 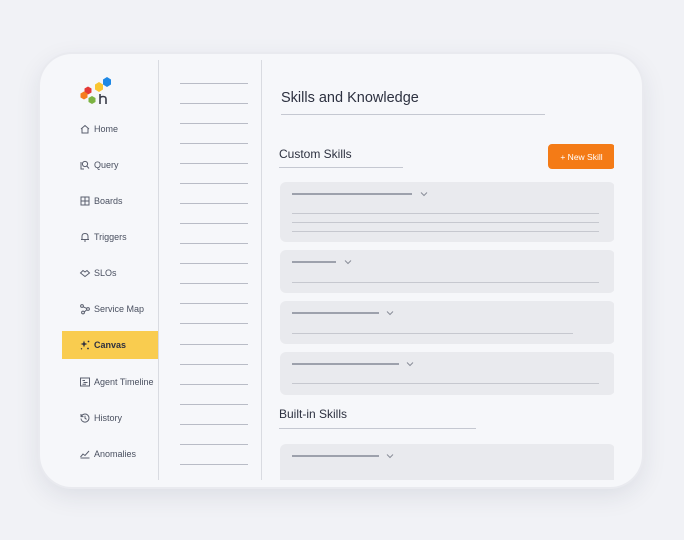 What do you see at coordinates (85, 165) in the screenshot?
I see `query-icon` at bounding box center [85, 165].